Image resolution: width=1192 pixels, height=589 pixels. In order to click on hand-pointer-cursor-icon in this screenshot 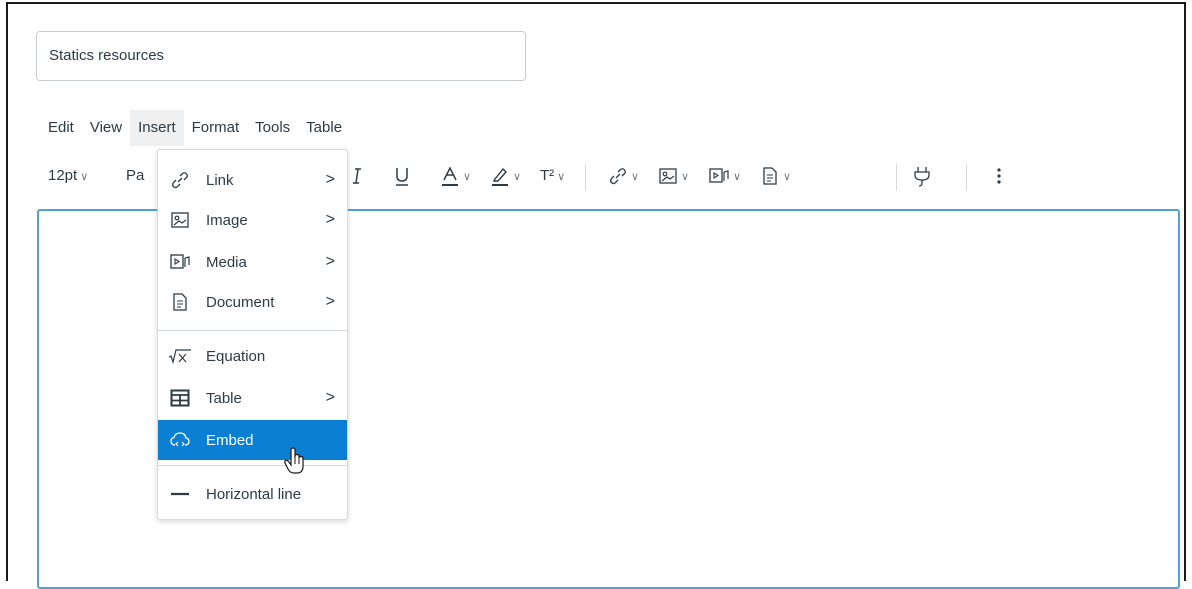, I will do `click(295, 463)`.